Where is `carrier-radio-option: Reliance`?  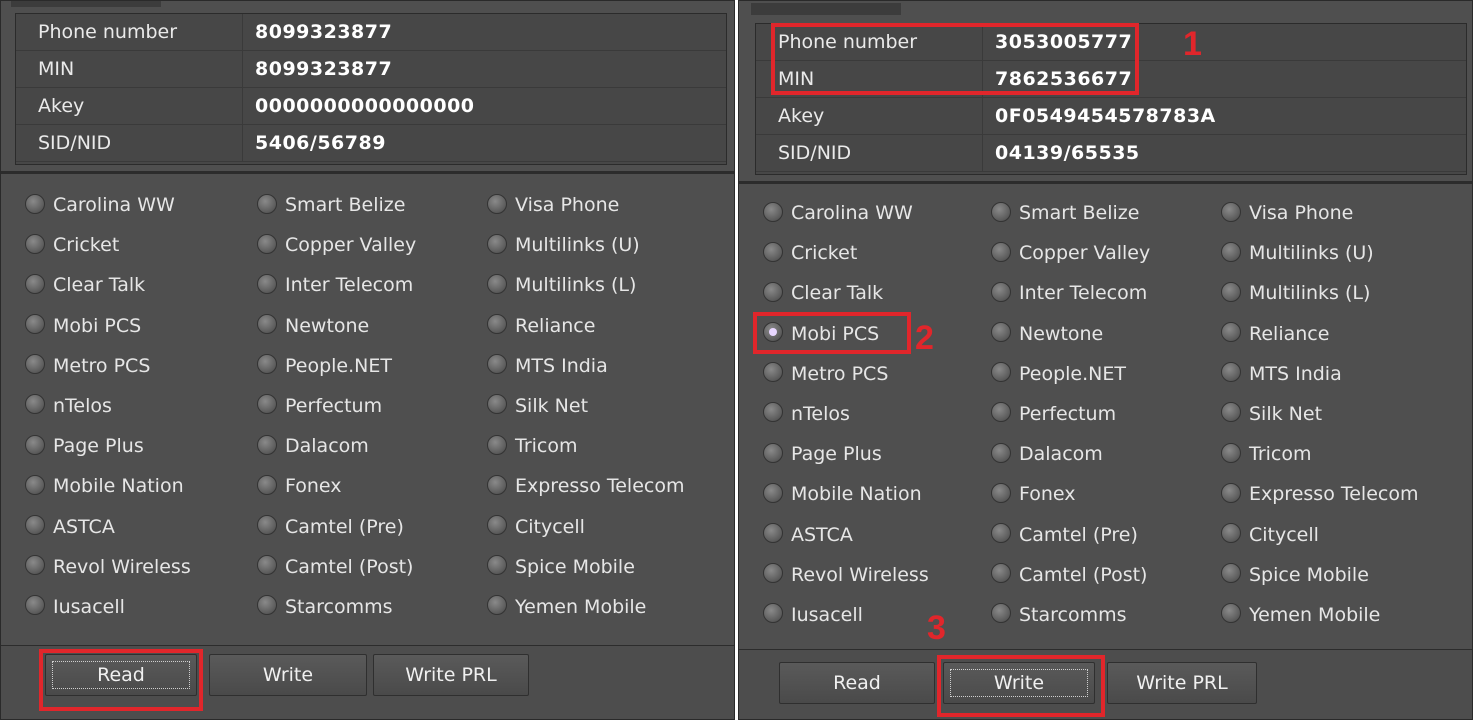 carrier-radio-option: Reliance is located at coordinates (1319, 334).